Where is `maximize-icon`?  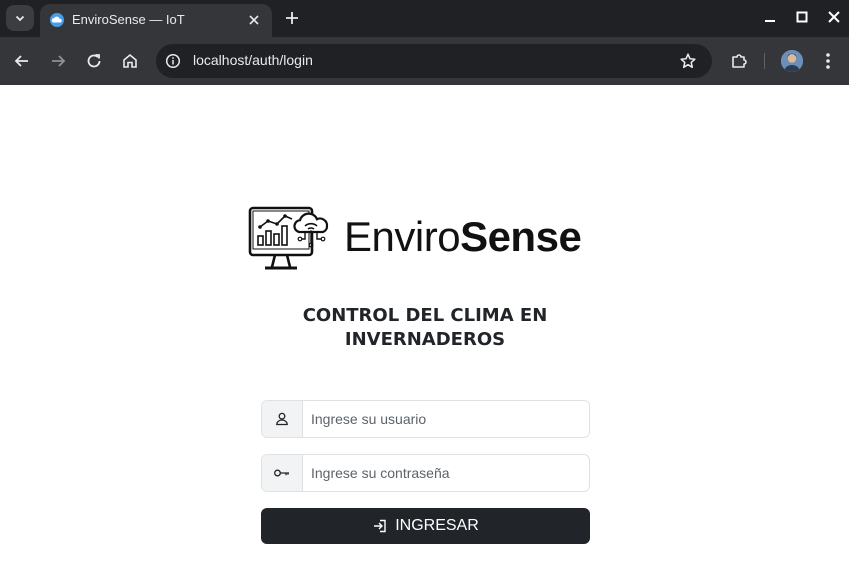 maximize-icon is located at coordinates (802, 17).